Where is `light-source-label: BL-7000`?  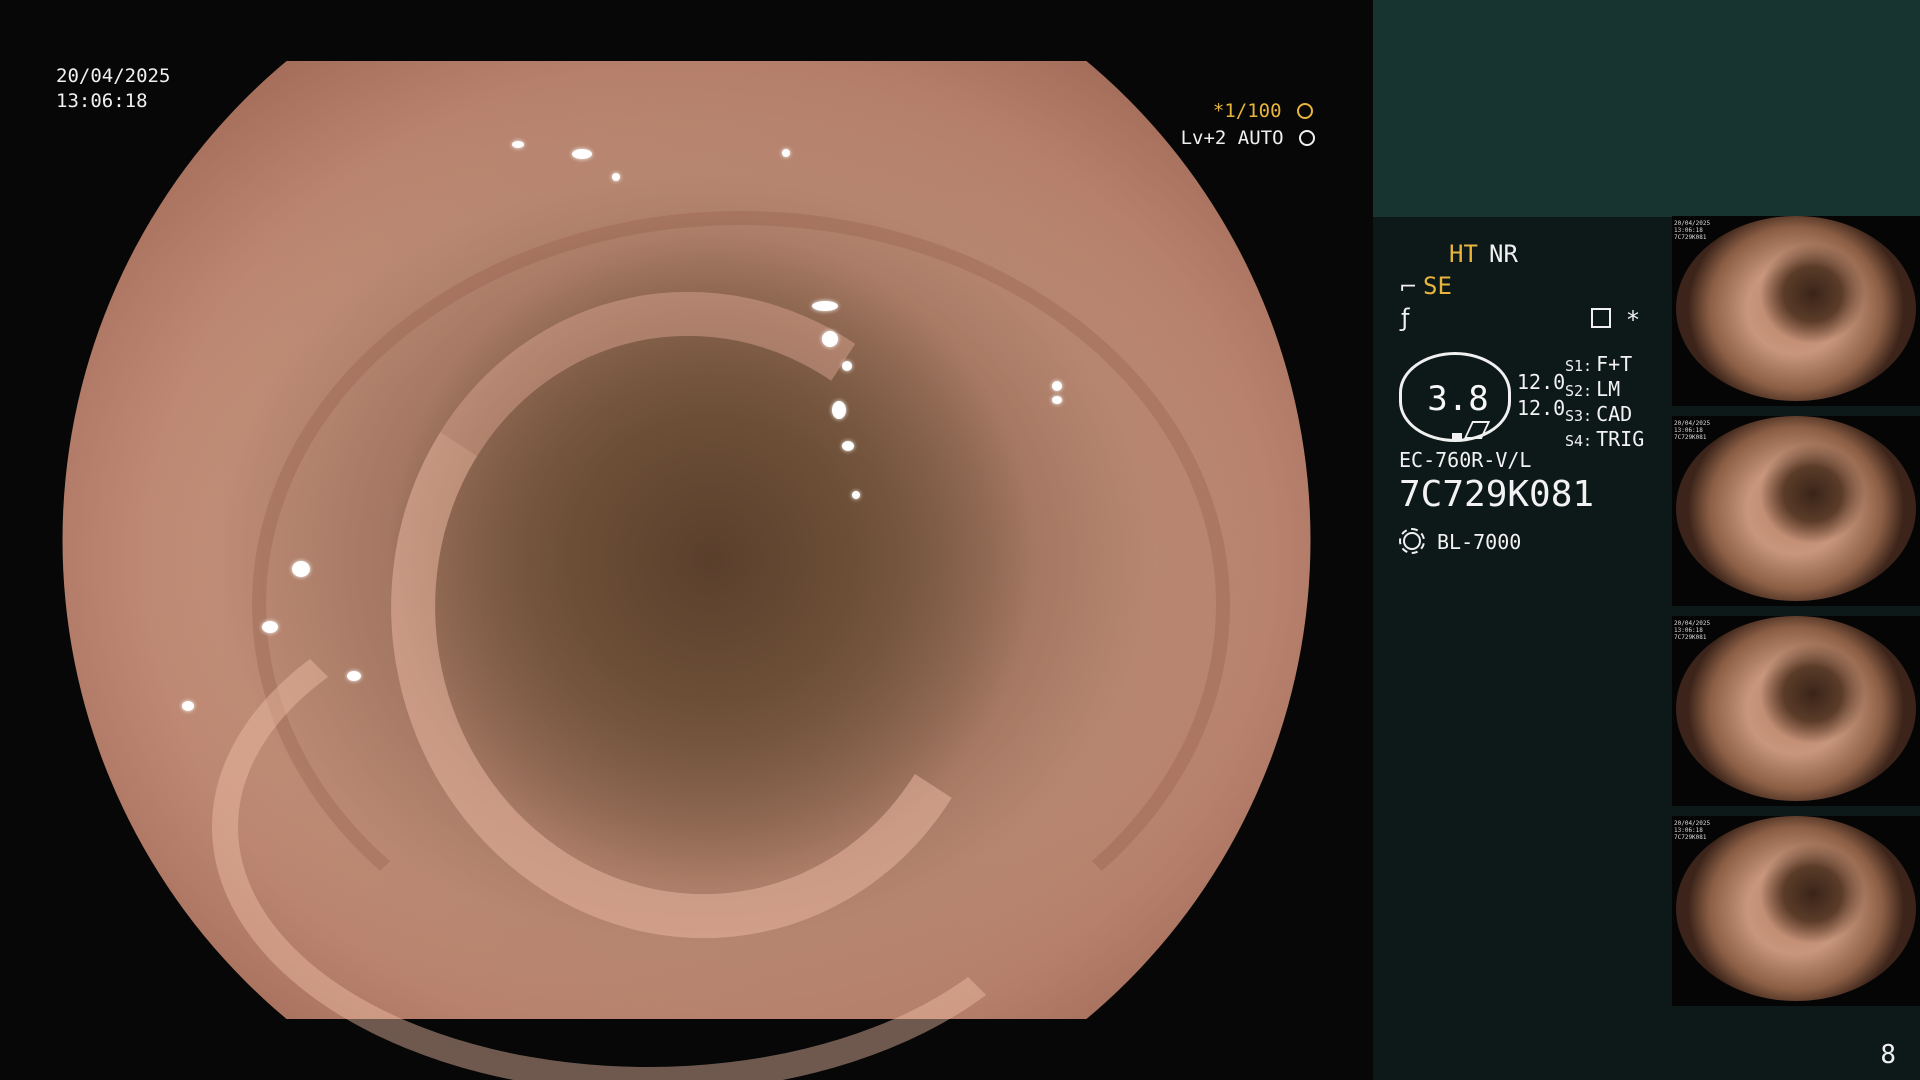
light-source-label: BL-7000 is located at coordinates (1479, 542).